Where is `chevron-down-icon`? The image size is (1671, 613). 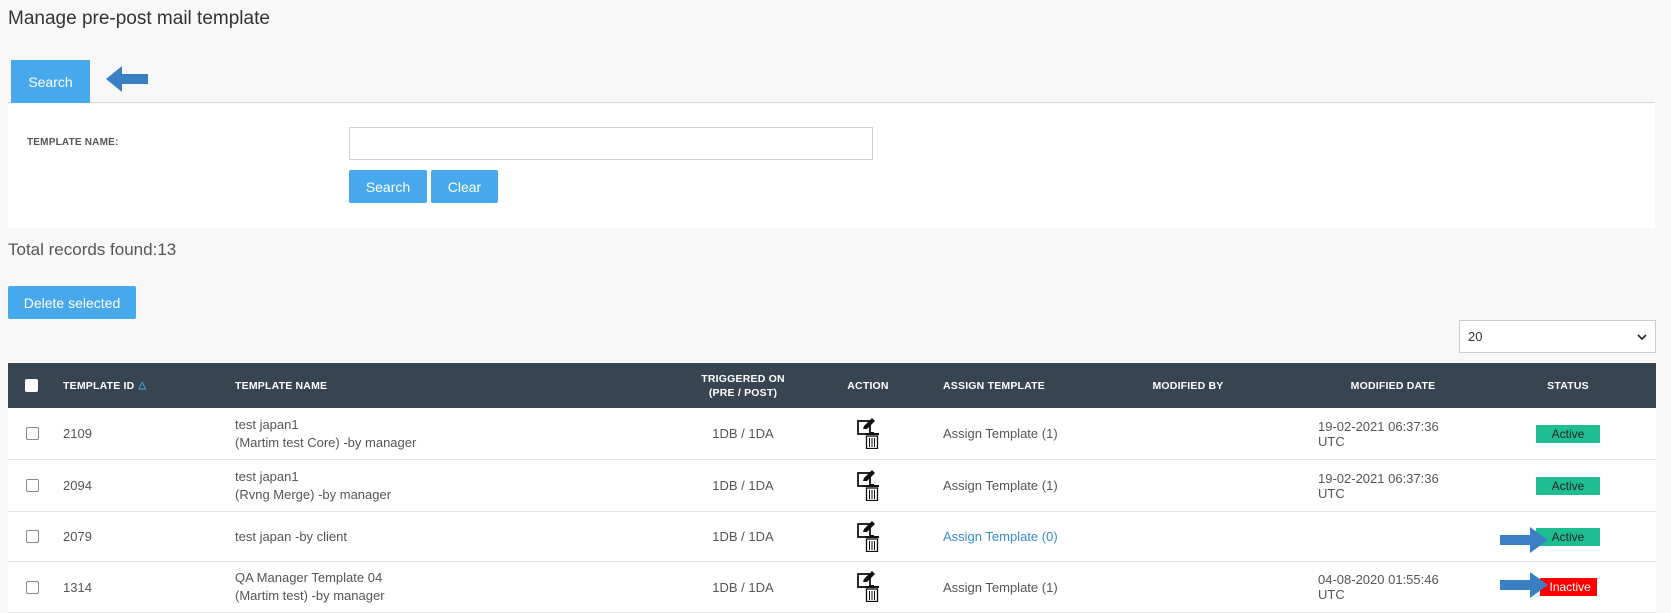
chevron-down-icon is located at coordinates (1642, 336).